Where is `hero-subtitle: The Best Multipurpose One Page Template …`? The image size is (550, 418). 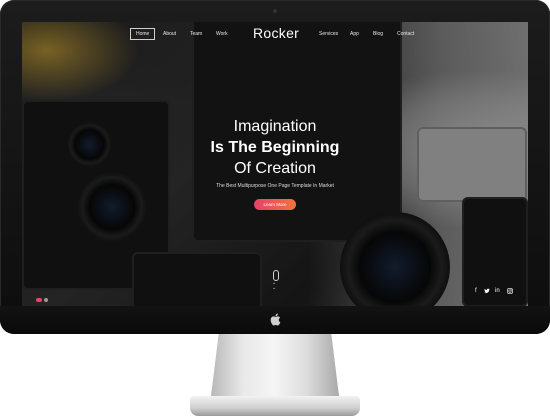 hero-subtitle: The Best Multipurpose One Page Template … is located at coordinates (275, 186).